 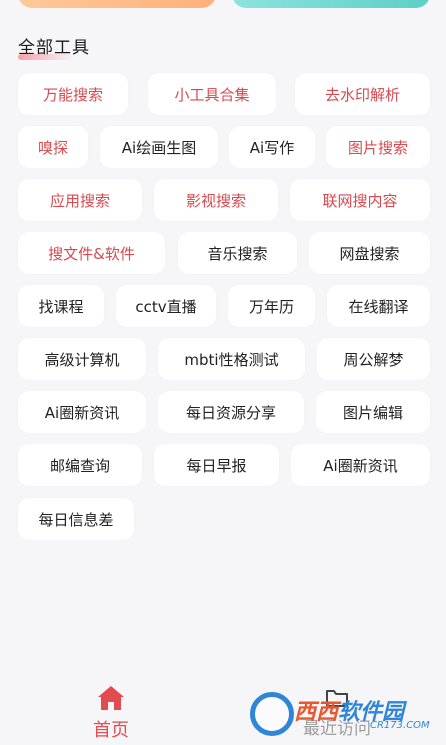 I want to click on tool-chip: 周公解梦, so click(x=373, y=359).